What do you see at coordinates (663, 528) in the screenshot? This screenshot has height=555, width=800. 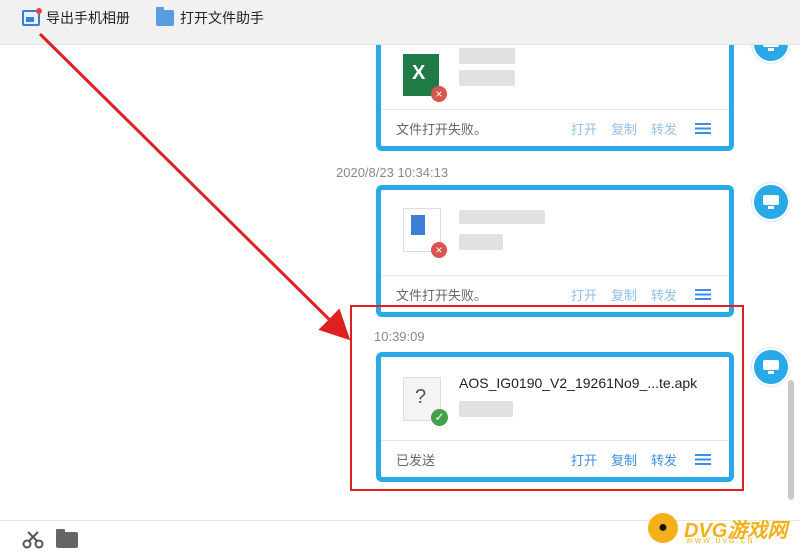 I see `gamepad-icon: ●` at bounding box center [663, 528].